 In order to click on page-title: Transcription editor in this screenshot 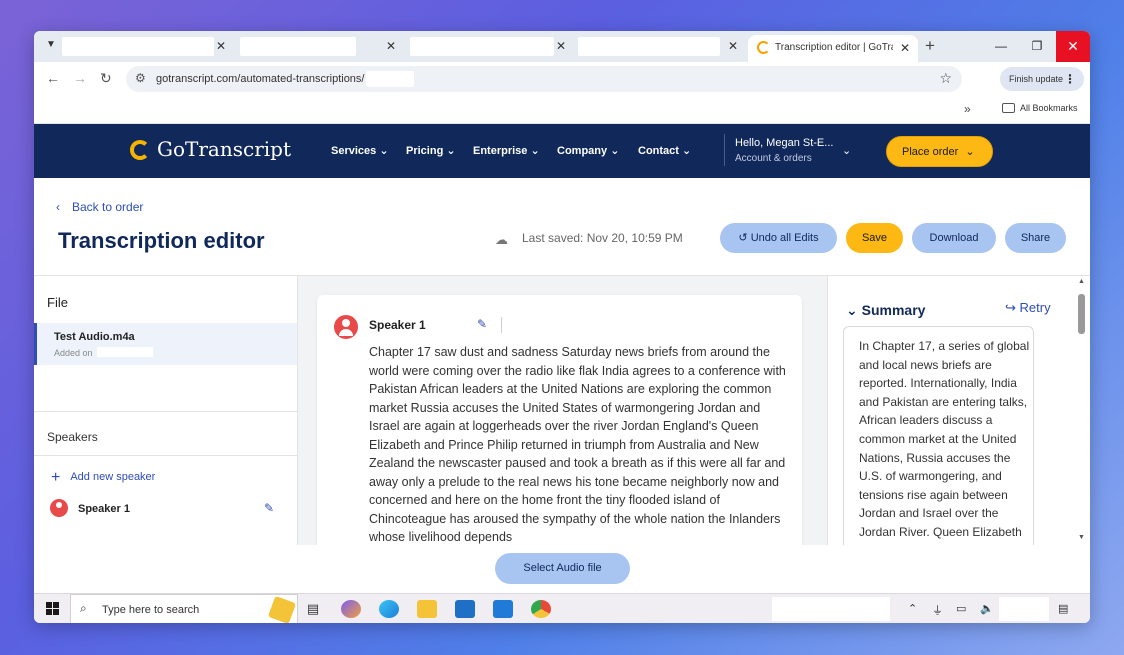, I will do `click(161, 240)`.